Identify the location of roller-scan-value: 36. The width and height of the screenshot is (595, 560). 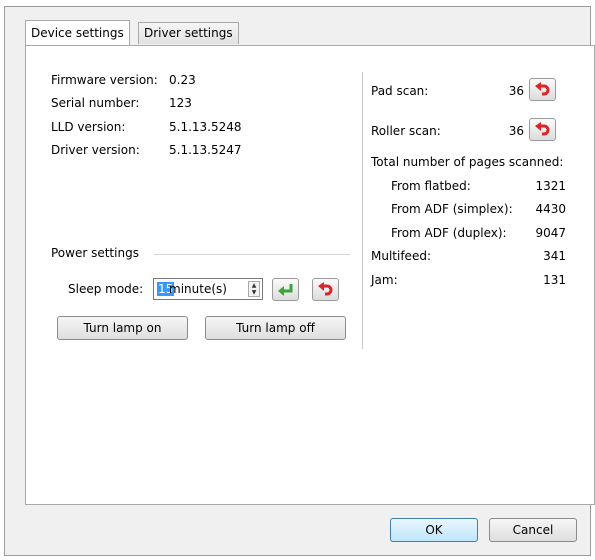
(516, 131).